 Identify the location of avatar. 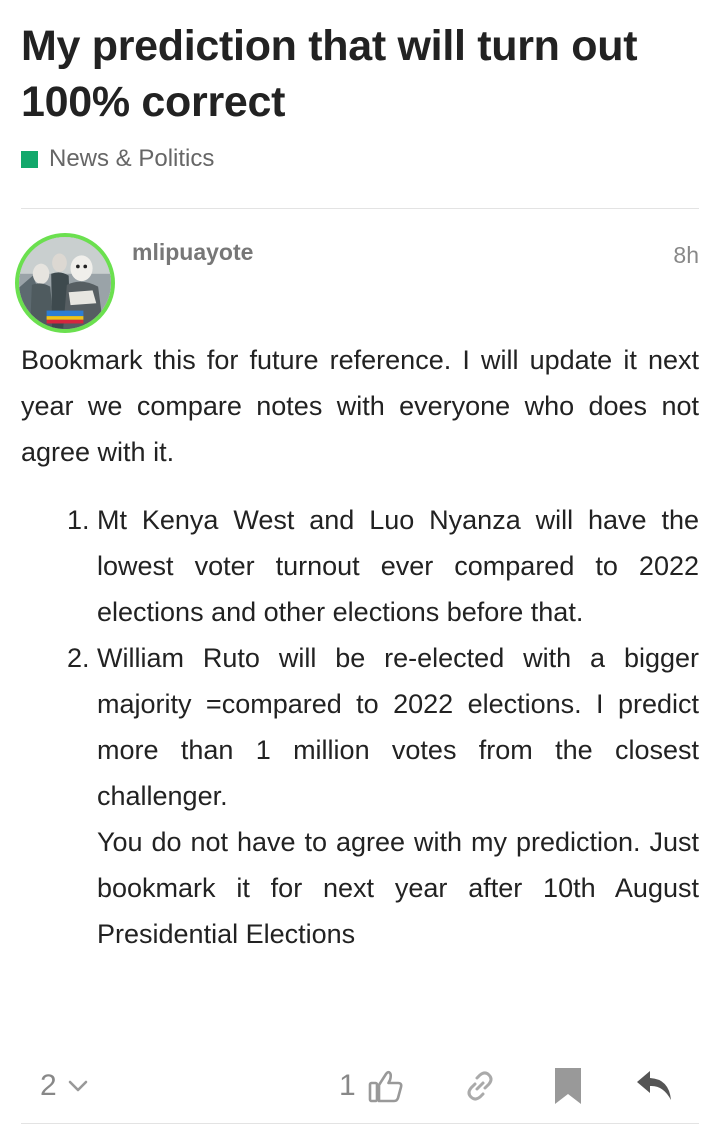
(65, 283).